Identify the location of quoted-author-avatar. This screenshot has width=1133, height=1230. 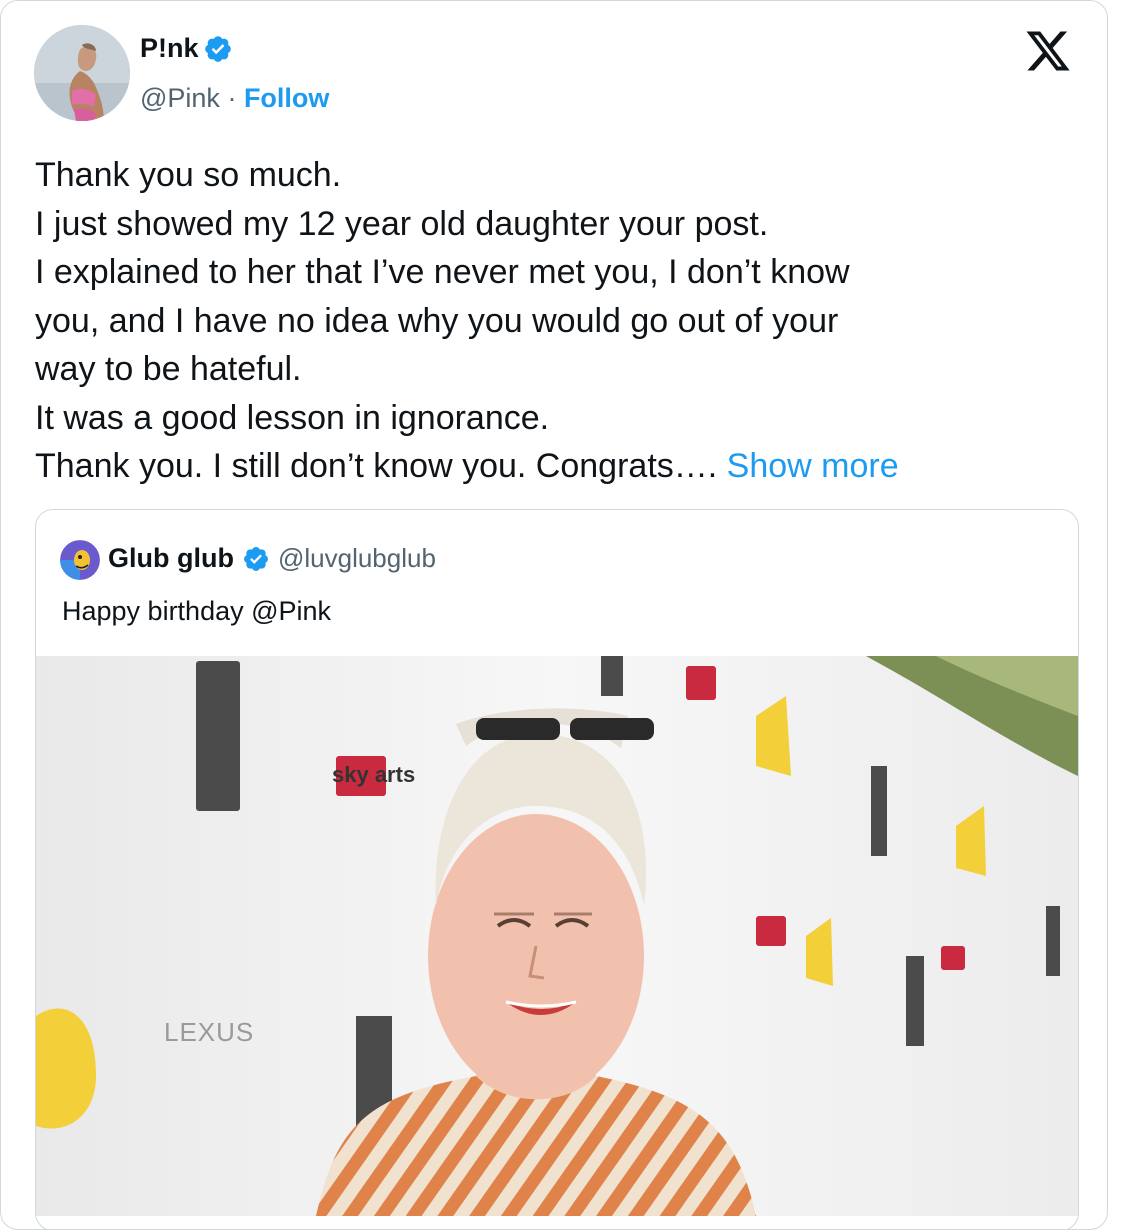
(80, 560).